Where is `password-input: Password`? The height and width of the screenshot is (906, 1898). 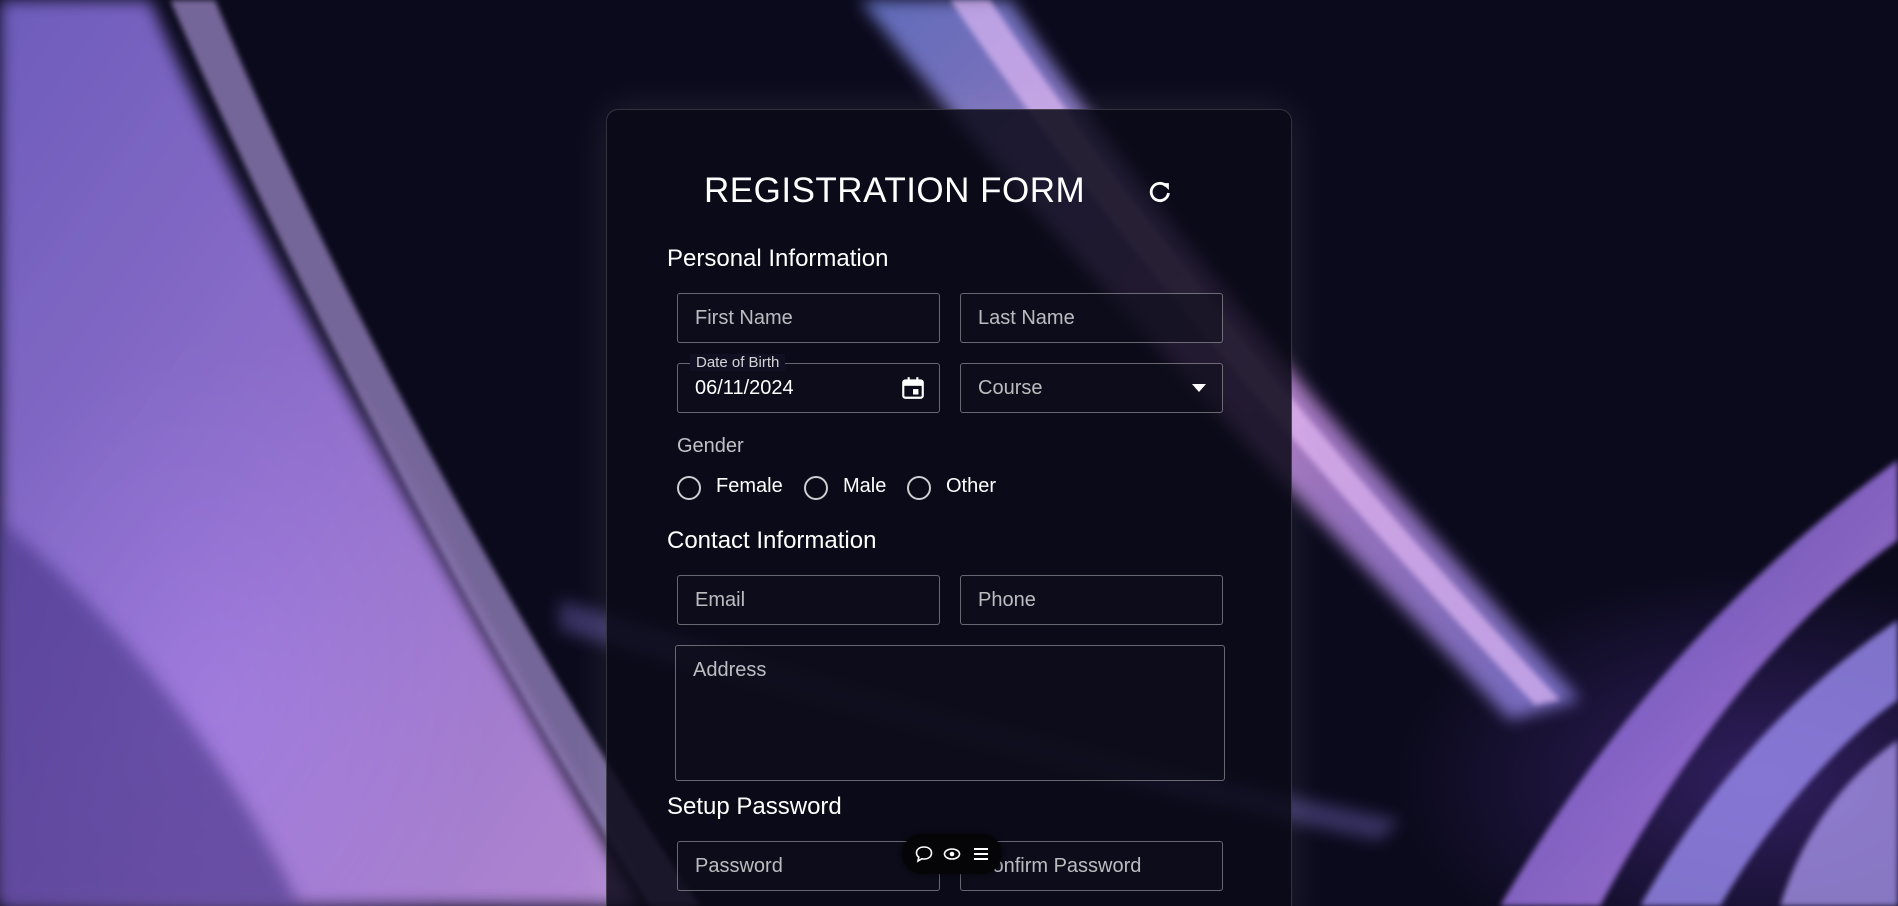
password-input: Password is located at coordinates (808, 866).